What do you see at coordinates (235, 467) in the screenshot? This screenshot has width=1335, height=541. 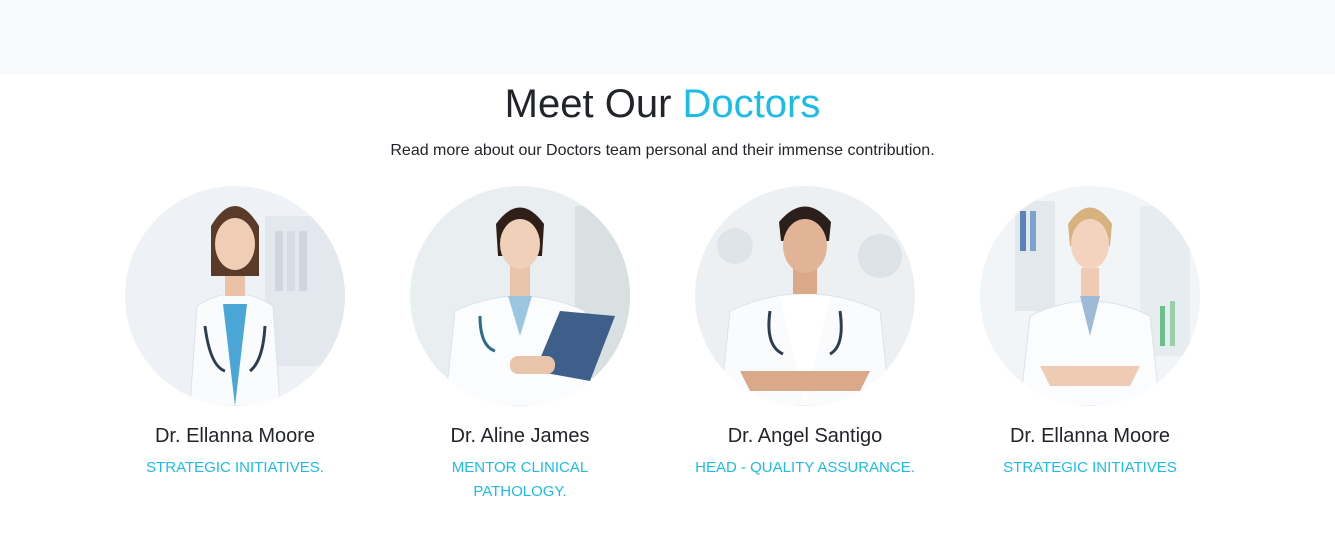 I see `doctor-role: STRATEGIC INITIATIVES.` at bounding box center [235, 467].